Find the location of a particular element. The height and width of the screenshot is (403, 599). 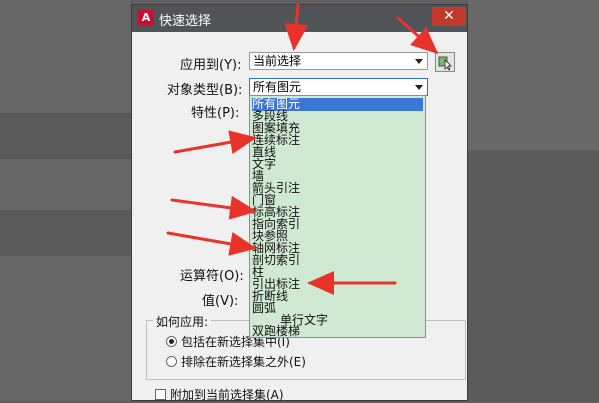

list-item: 双跑楼梯 is located at coordinates (276, 331).